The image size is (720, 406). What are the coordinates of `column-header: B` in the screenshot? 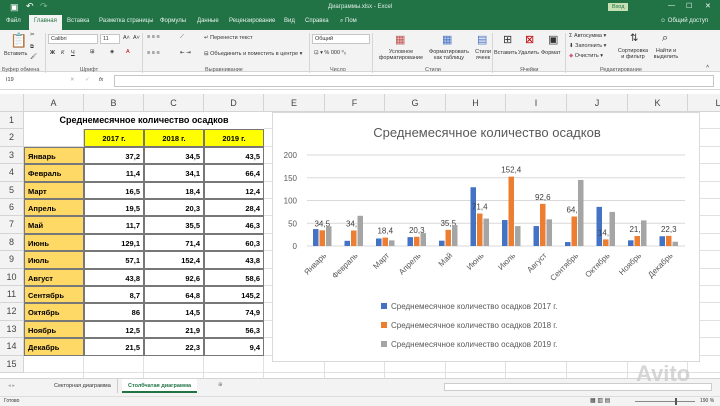 It's located at (114, 103).